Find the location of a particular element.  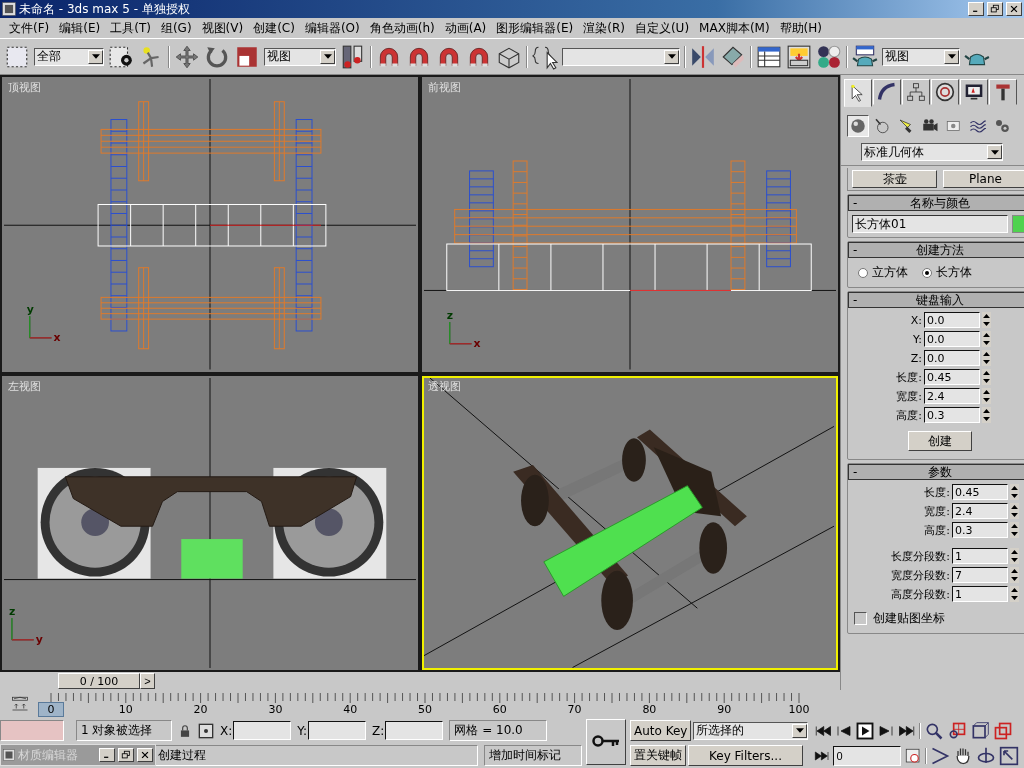

menu-item: 动画(A) is located at coordinates (465, 28).